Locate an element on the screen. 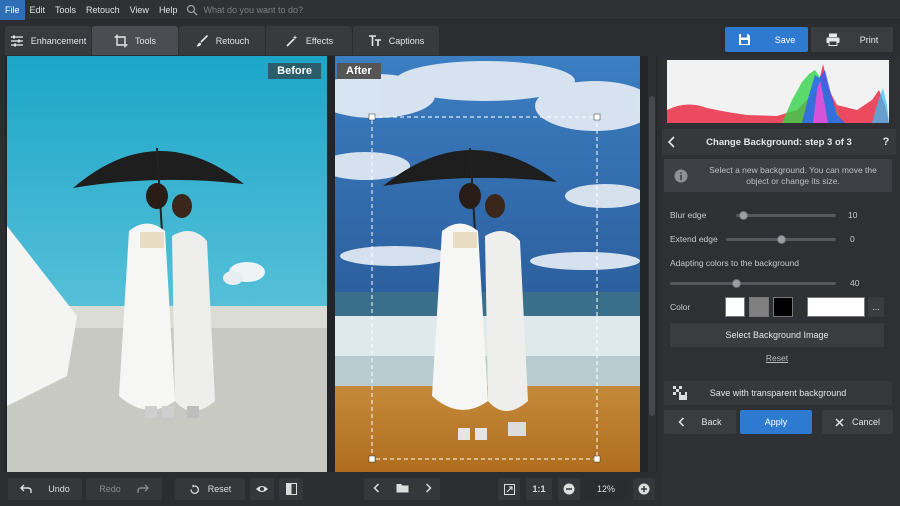 The height and width of the screenshot is (506, 900). back-button: Back is located at coordinates (700, 422).